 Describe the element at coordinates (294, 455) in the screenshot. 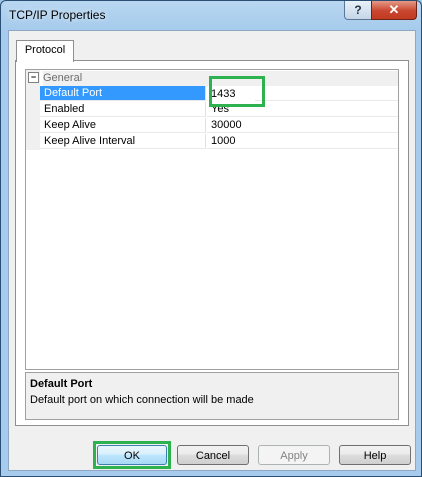

I see `apply-button: Apply` at that location.